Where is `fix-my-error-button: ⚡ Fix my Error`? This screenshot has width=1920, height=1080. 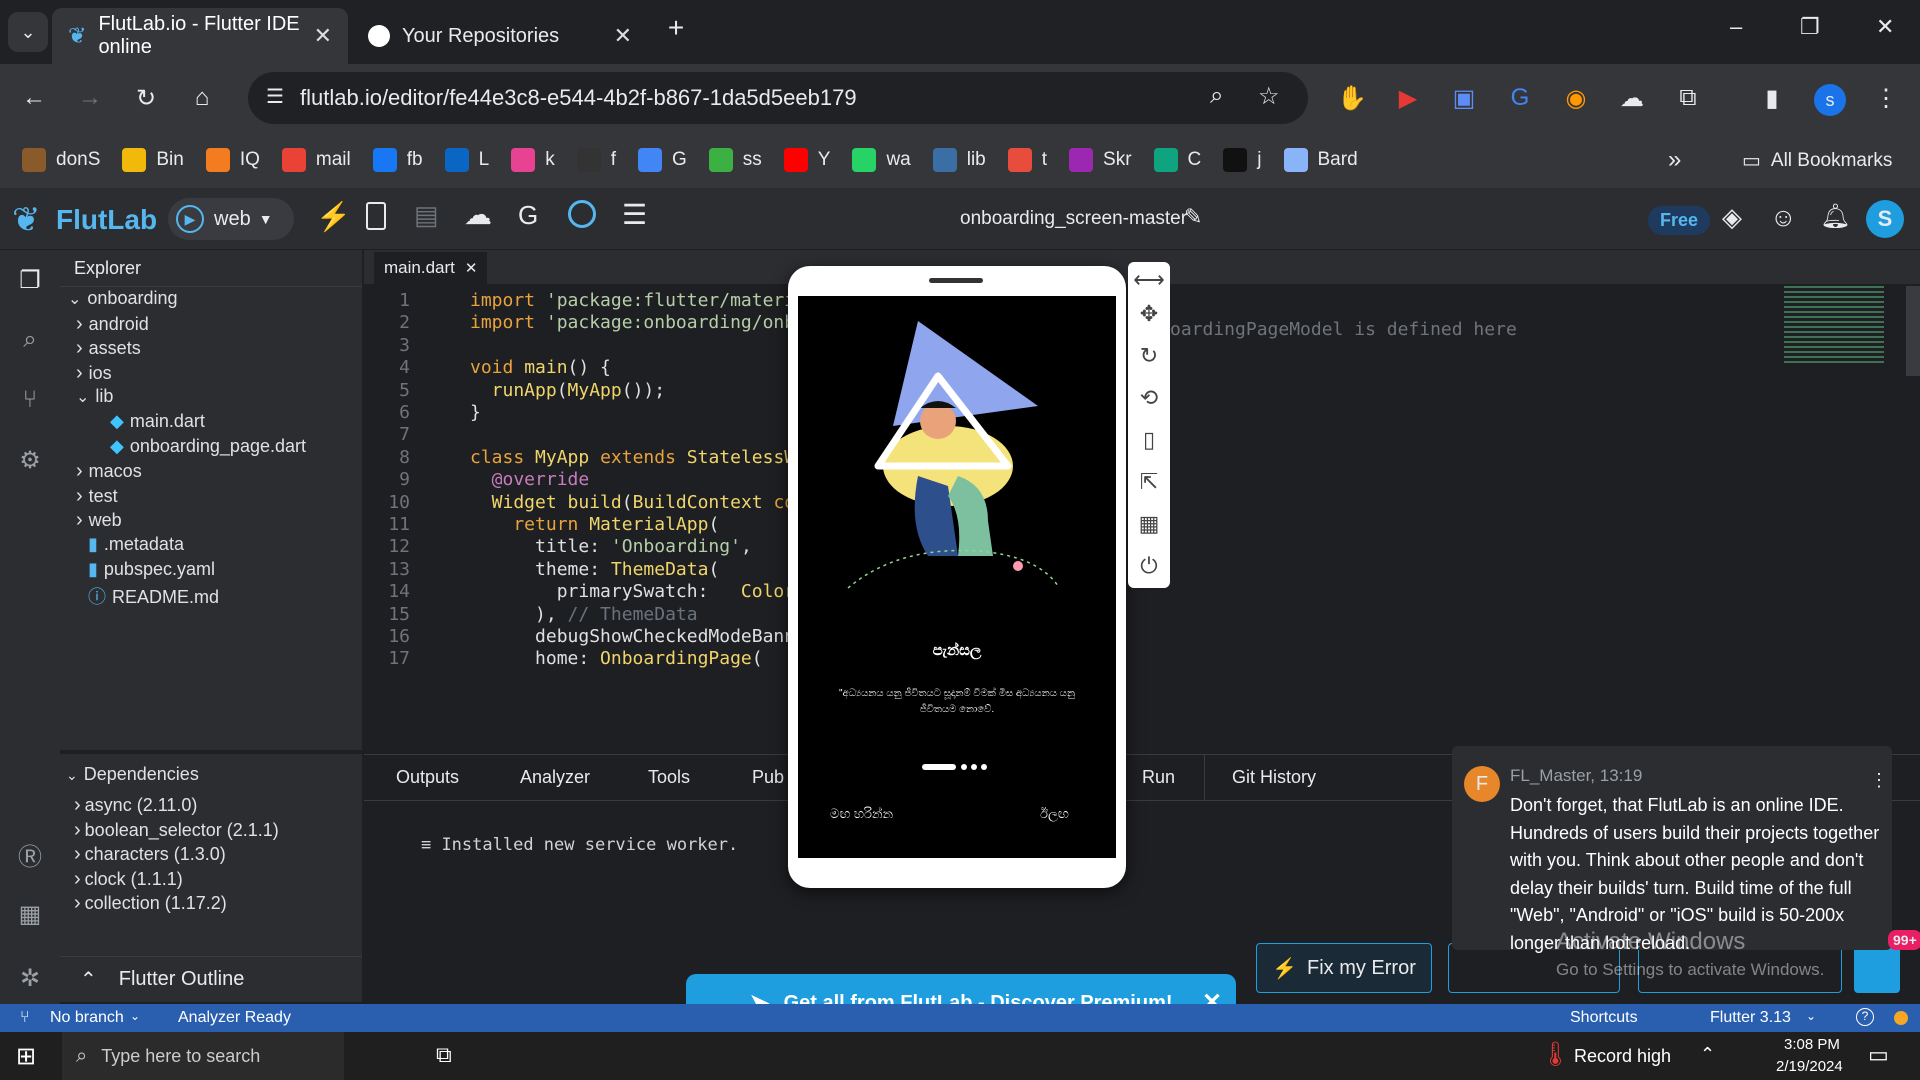
fix-my-error-button: ⚡ Fix my Error is located at coordinates (1344, 968).